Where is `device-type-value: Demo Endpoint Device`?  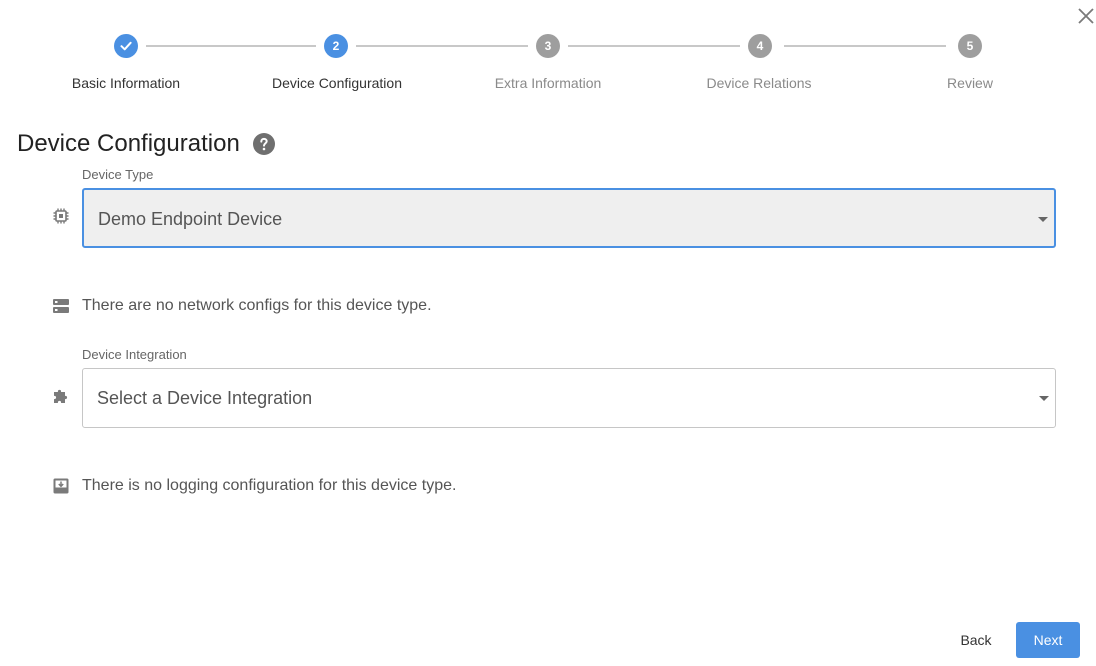
device-type-value: Demo Endpoint Device is located at coordinates (190, 219).